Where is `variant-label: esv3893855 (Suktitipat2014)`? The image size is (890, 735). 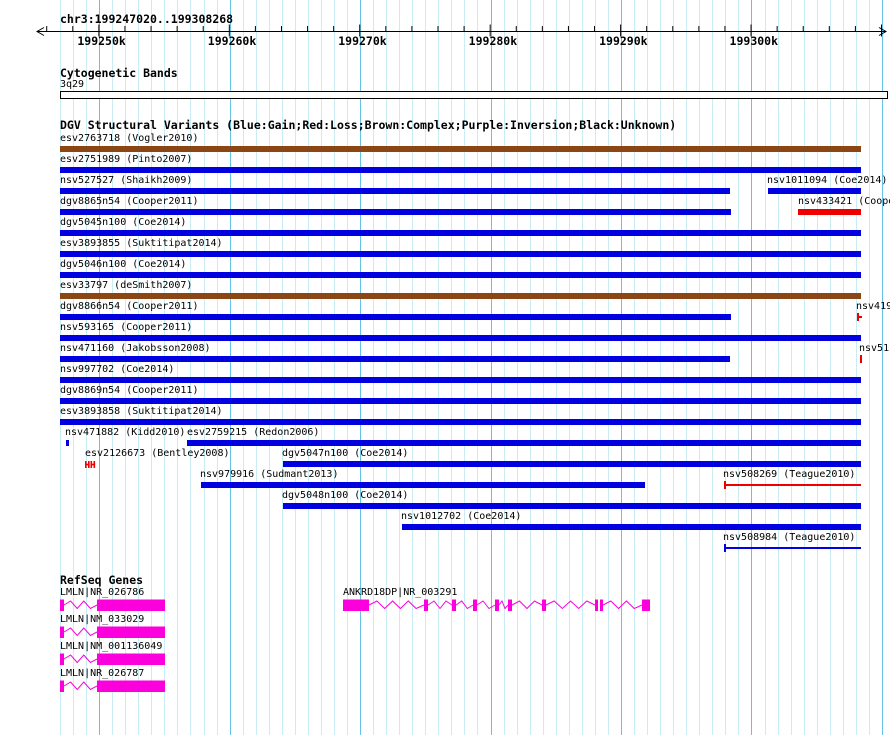 variant-label: esv3893855 (Suktitipat2014) is located at coordinates (141, 244).